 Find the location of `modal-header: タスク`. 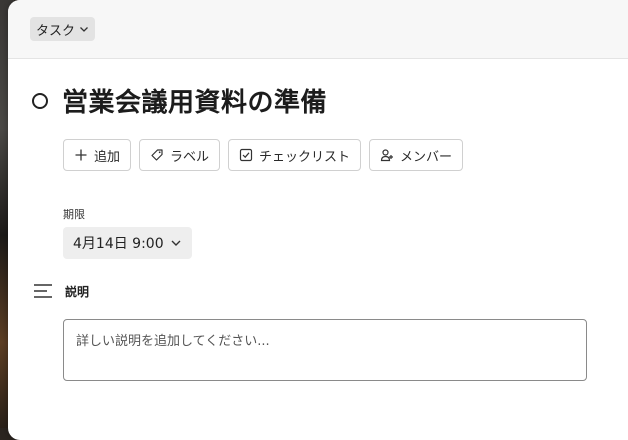

modal-header: タスク is located at coordinates (318, 29).